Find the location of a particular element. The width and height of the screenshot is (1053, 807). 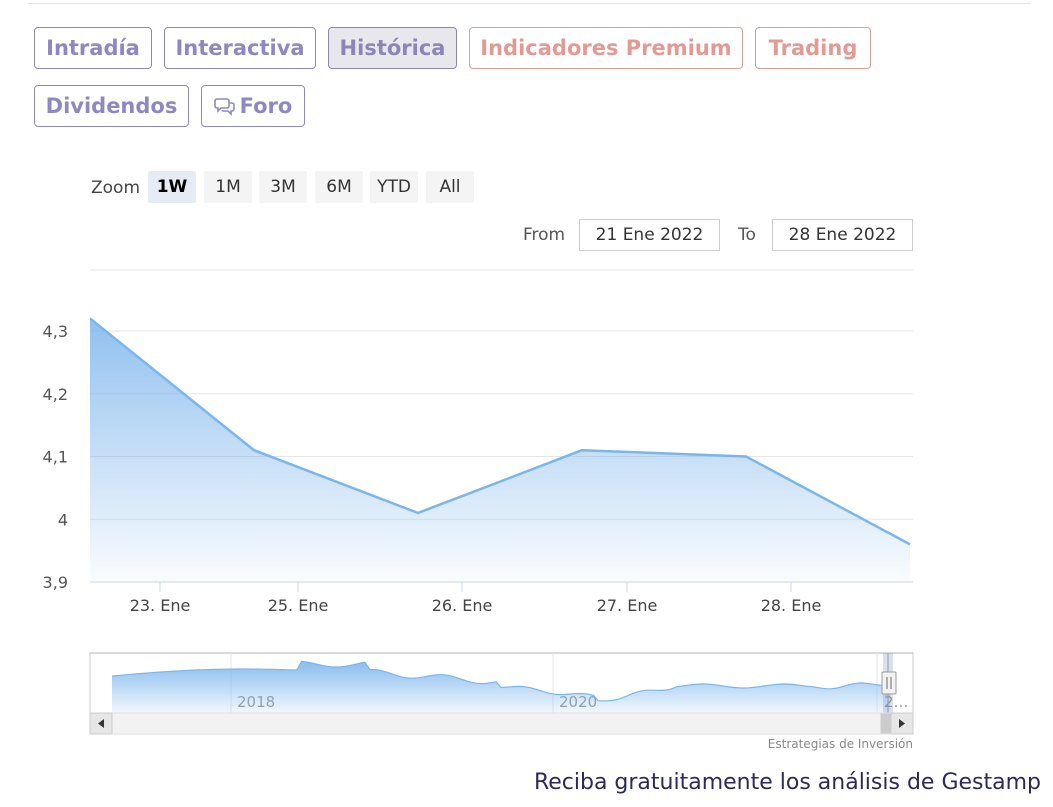

y-tick-label: 4,3 is located at coordinates (55, 331).